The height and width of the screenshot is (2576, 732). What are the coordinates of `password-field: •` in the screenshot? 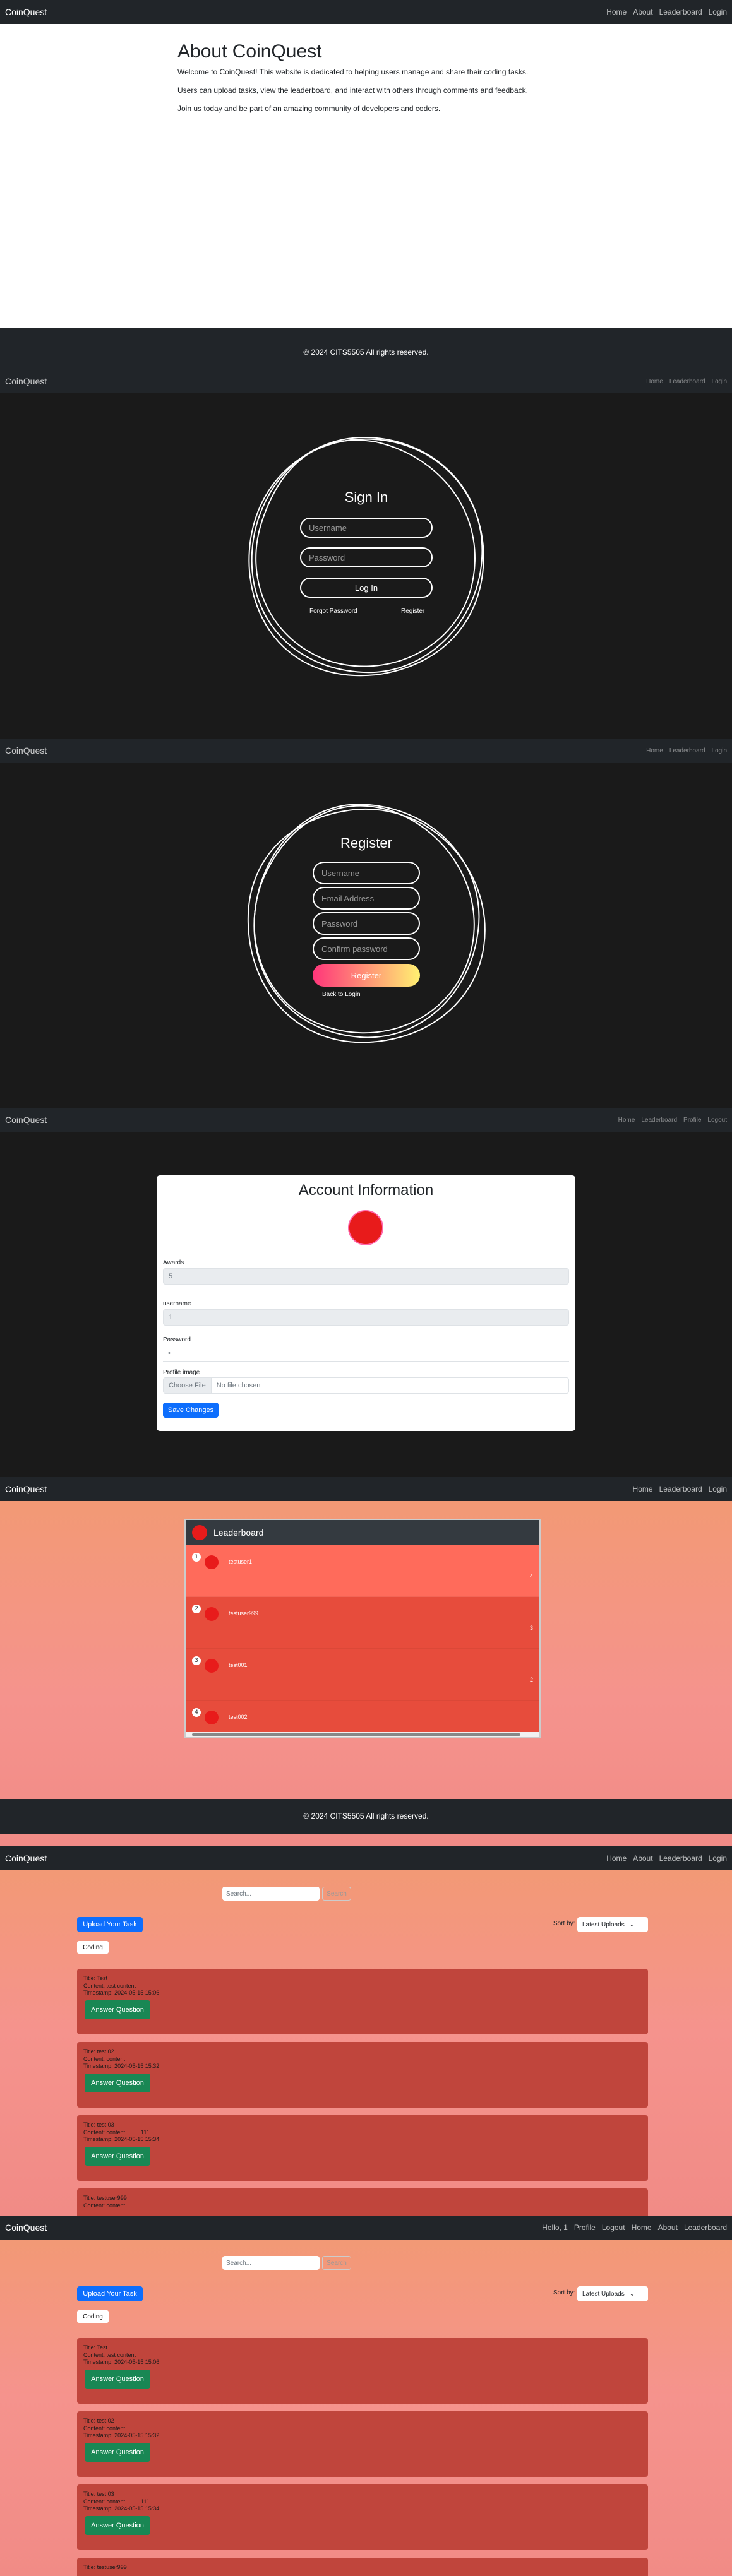 It's located at (366, 1354).